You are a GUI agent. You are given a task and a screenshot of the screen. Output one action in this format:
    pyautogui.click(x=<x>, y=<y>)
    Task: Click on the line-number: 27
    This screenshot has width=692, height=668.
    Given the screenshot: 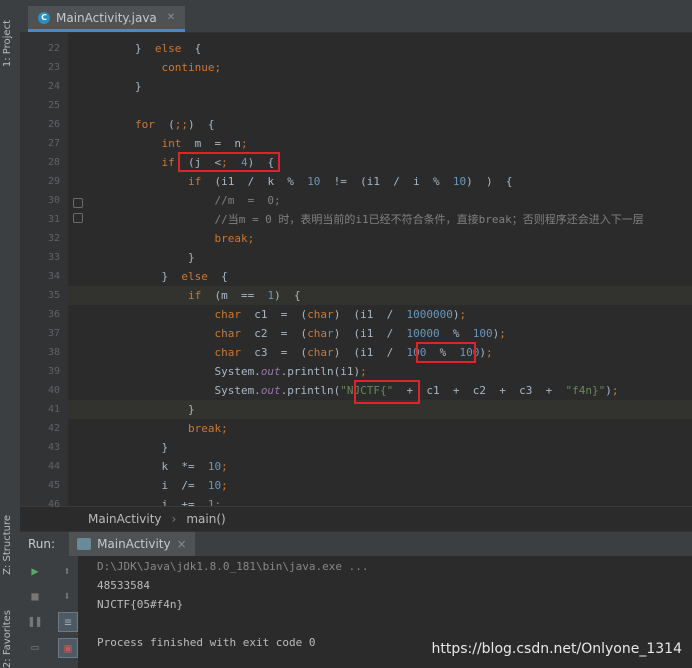 What is the action you would take?
    pyautogui.click(x=53, y=143)
    